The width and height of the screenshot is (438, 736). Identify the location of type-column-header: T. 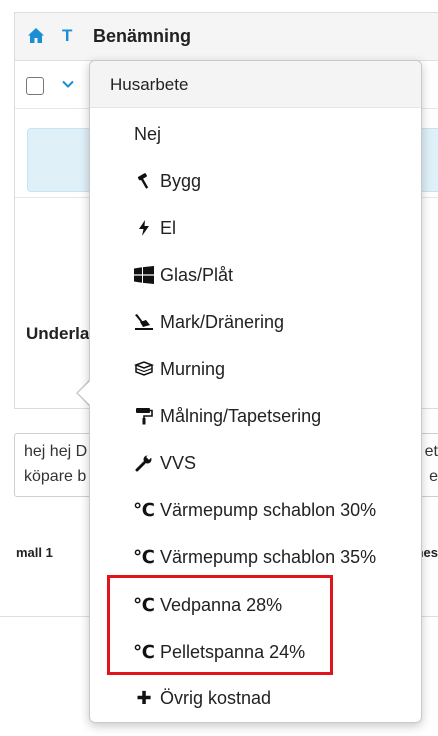
(67, 36).